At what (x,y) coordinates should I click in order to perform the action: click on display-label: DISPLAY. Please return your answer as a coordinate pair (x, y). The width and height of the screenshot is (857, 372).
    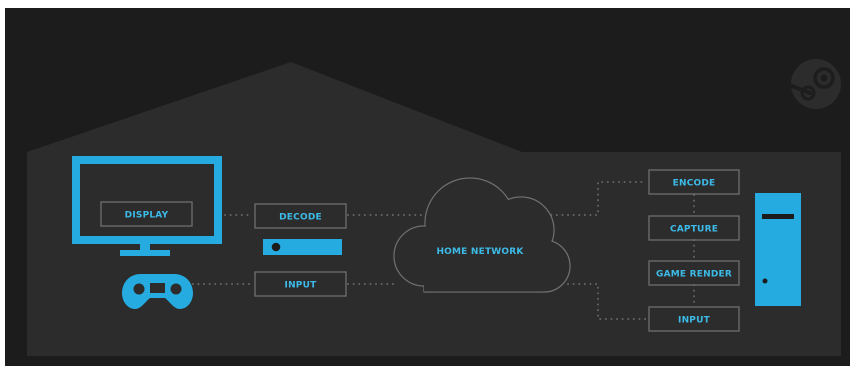
    Looking at the image, I should click on (147, 216).